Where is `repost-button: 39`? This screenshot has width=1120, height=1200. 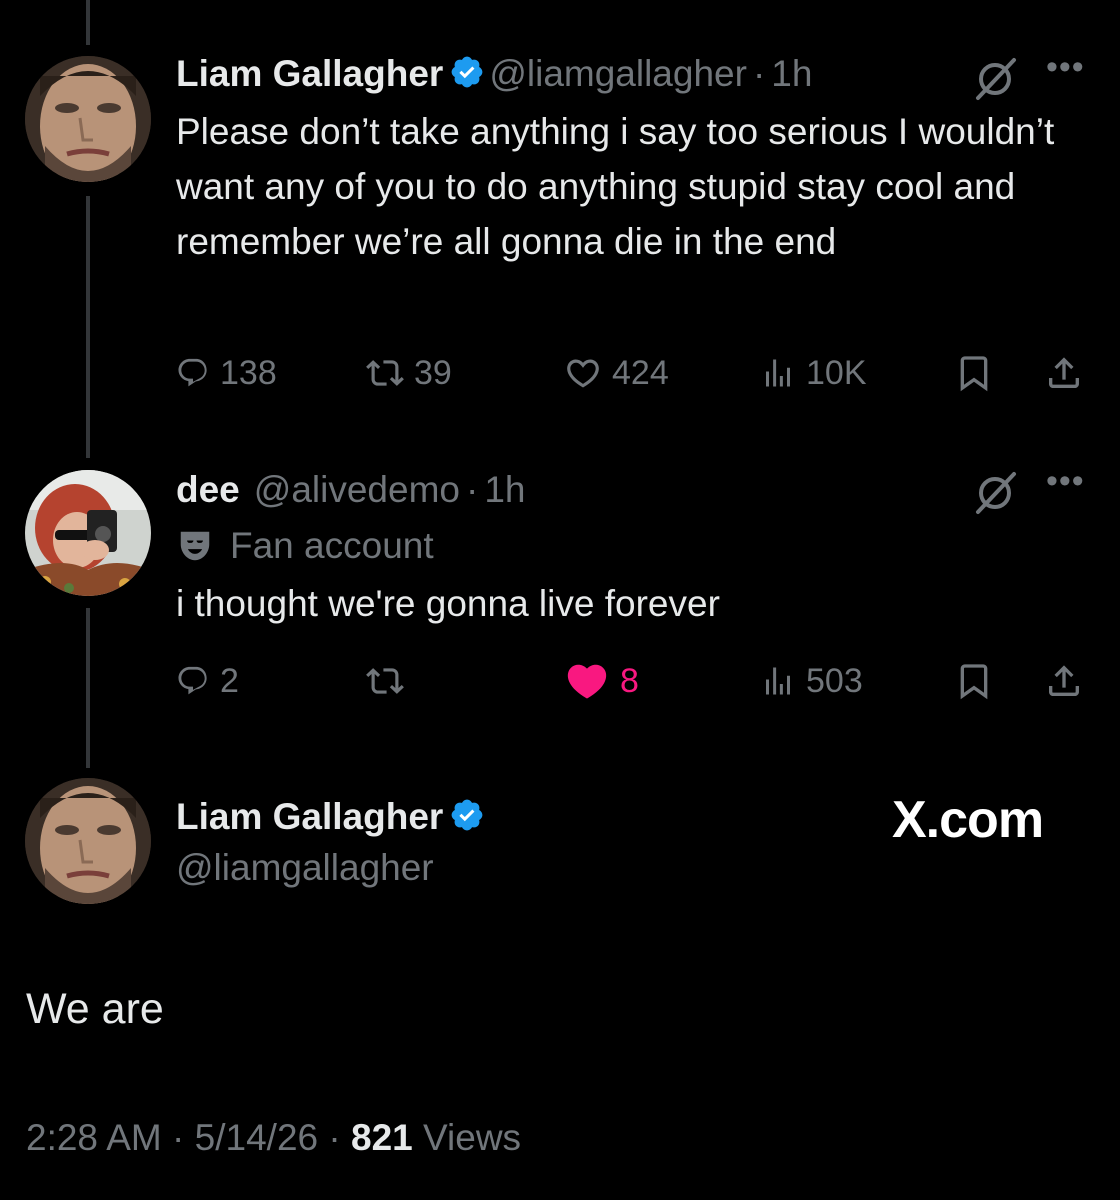 repost-button: 39 is located at coordinates (409, 373).